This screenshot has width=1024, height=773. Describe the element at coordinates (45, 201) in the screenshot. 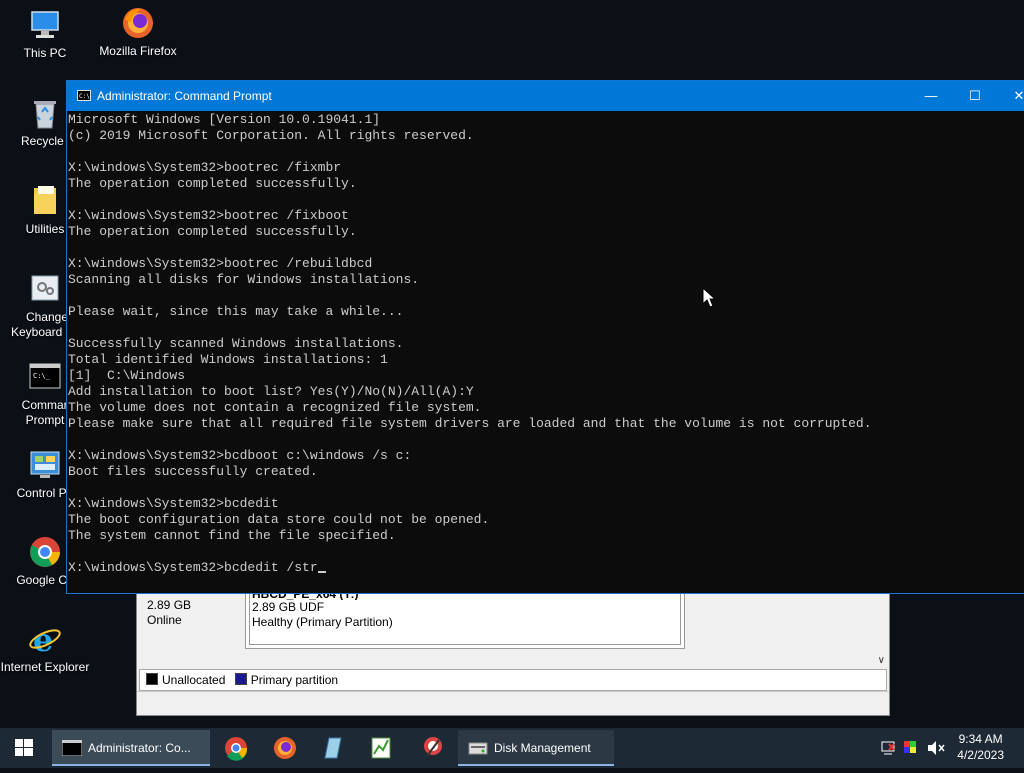

I see `folder-icon` at that location.